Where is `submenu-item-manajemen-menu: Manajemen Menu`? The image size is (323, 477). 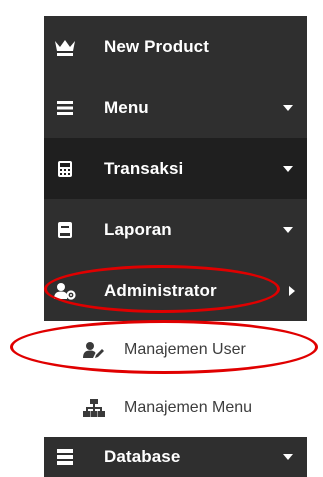
submenu-item-manajemen-menu: Manajemen Menu is located at coordinates (175, 408).